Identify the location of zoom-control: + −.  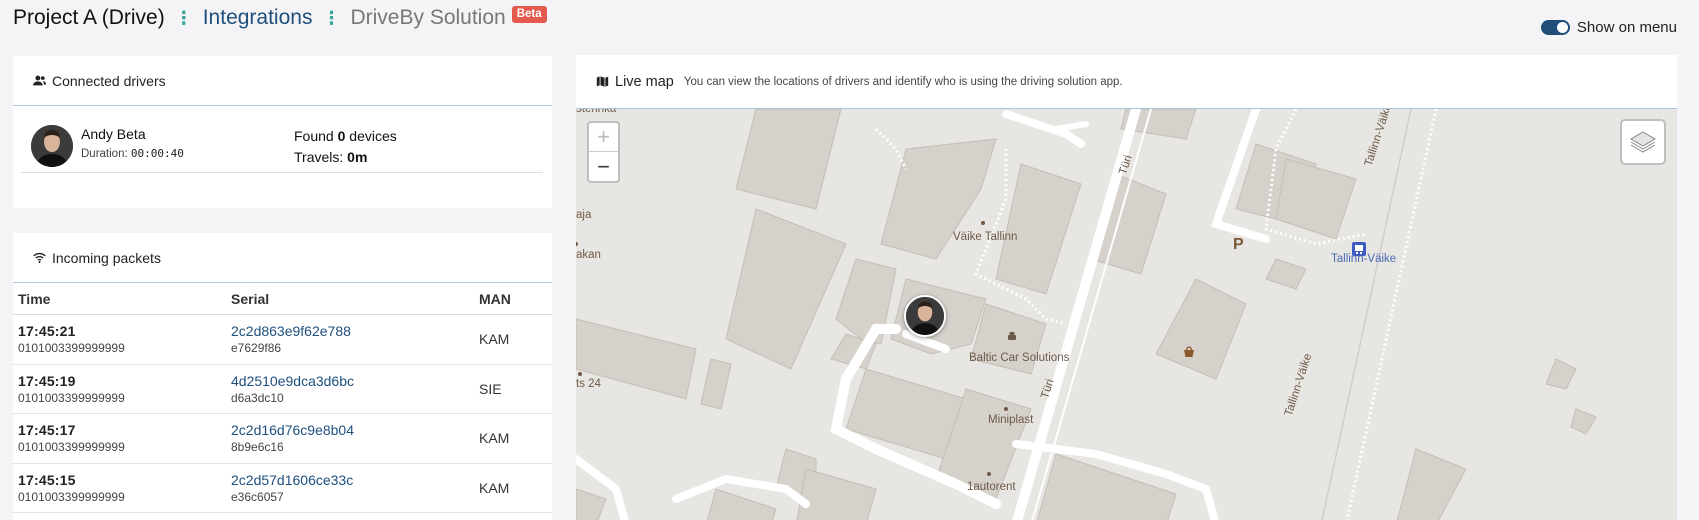
(603, 152).